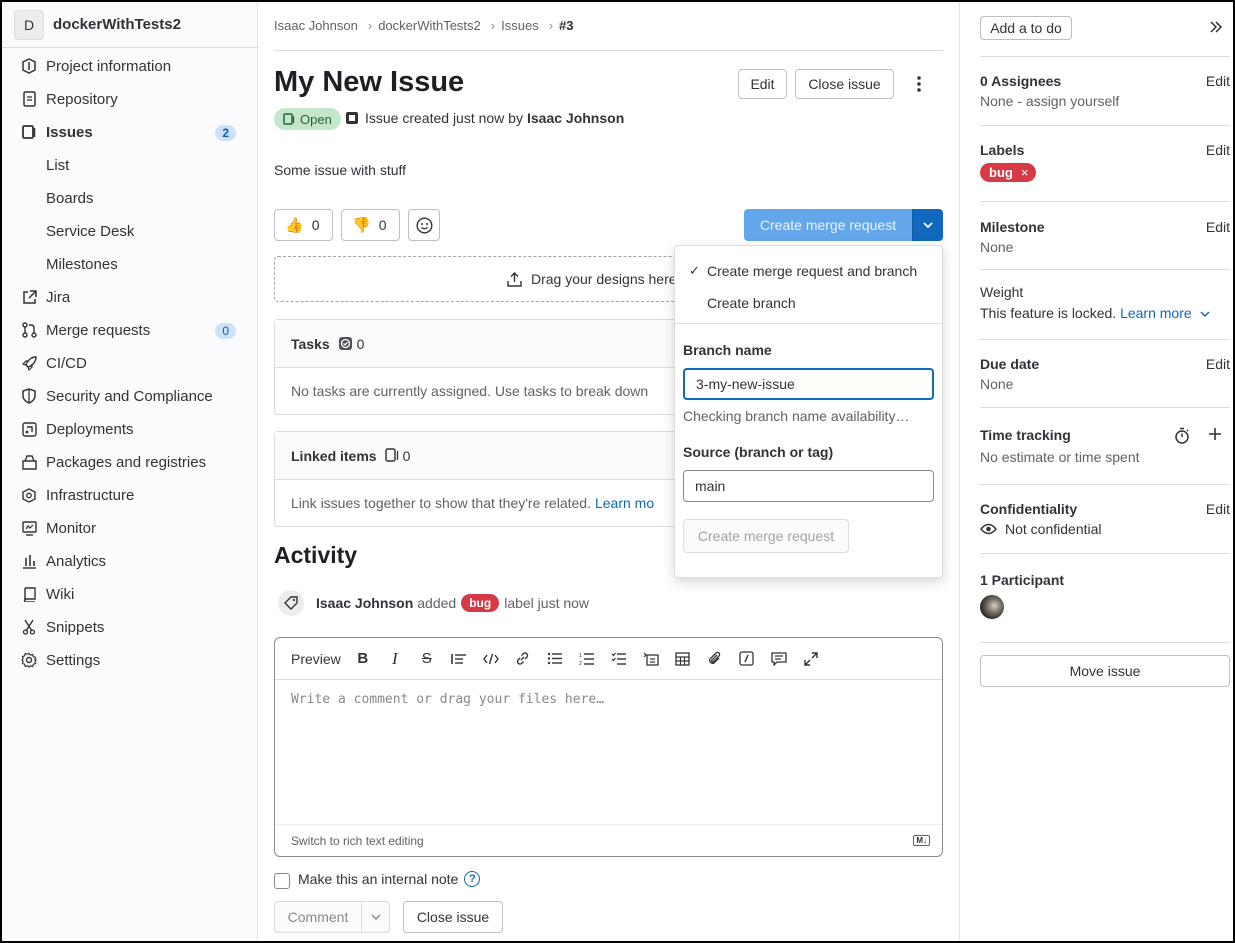 The height and width of the screenshot is (943, 1235). What do you see at coordinates (1215, 435) in the screenshot?
I see `plus-icon` at bounding box center [1215, 435].